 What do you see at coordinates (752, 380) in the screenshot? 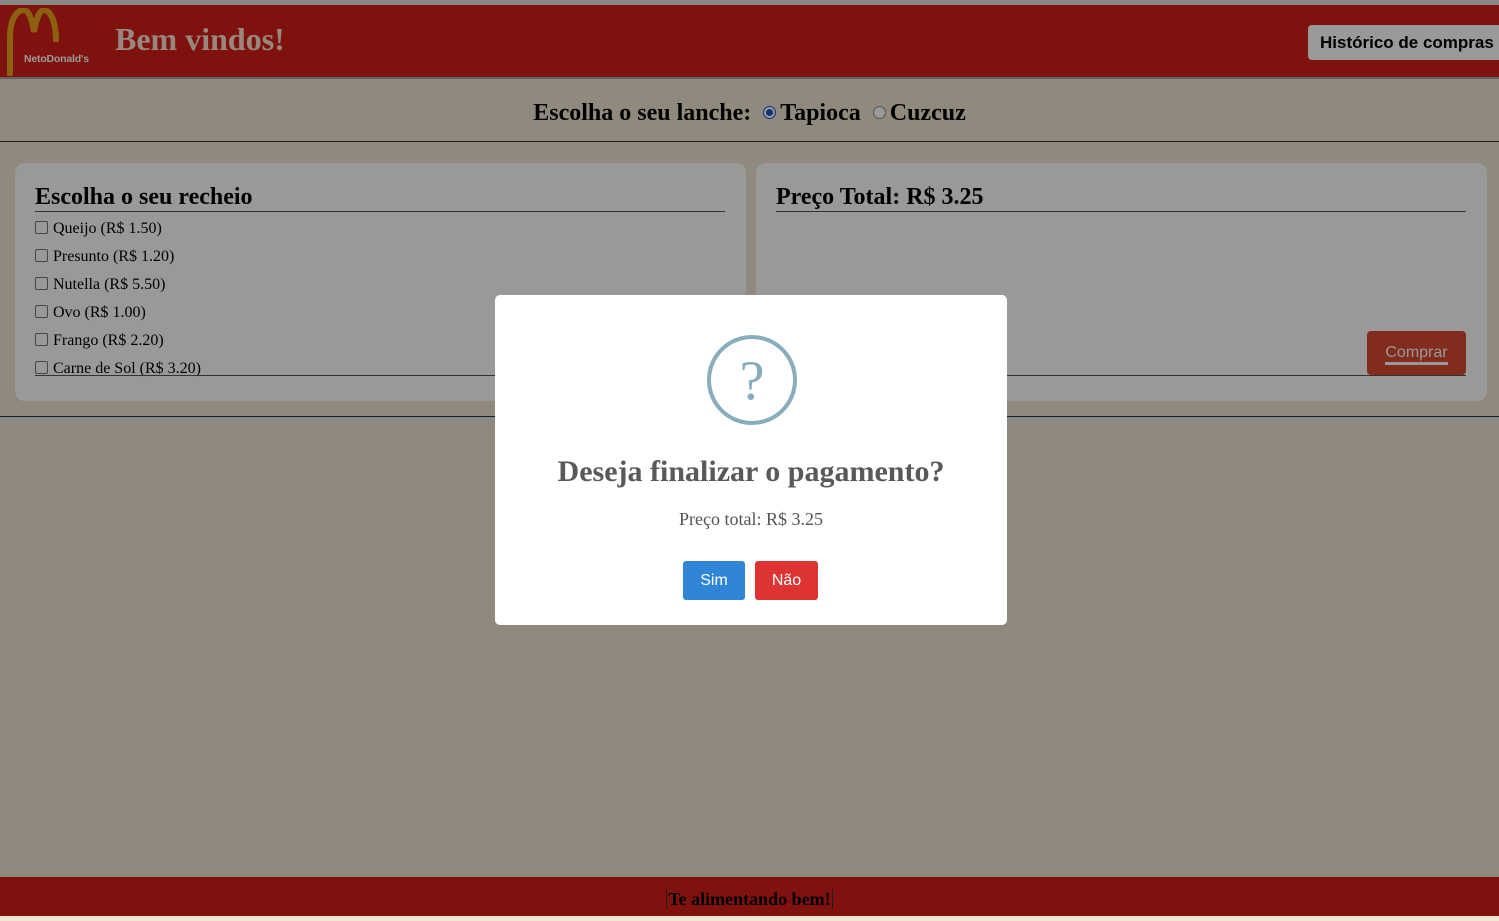
I see `question-icon: ?` at bounding box center [752, 380].